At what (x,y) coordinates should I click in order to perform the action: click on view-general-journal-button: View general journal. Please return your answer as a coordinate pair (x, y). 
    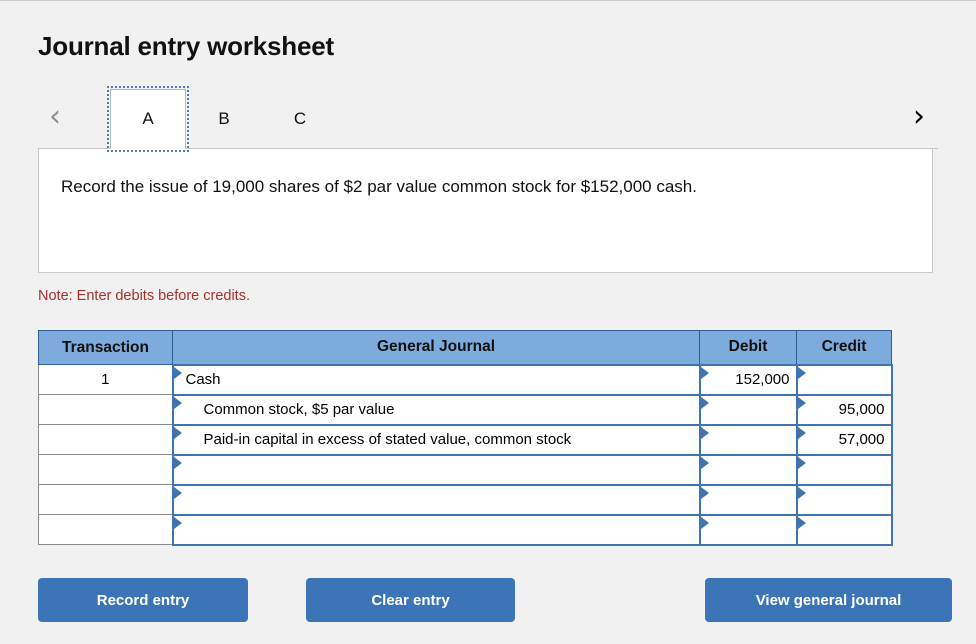
    Looking at the image, I should click on (828, 600).